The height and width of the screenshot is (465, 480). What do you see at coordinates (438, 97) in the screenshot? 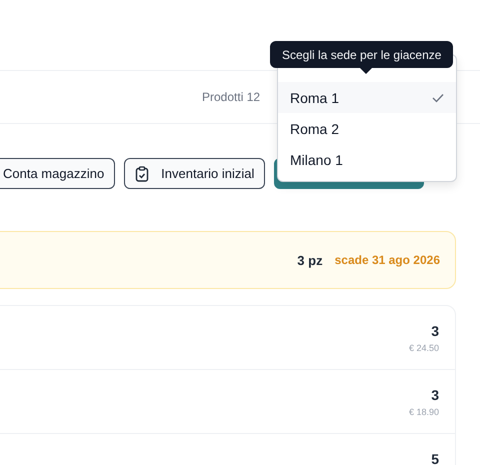
I see `check-icon` at bounding box center [438, 97].